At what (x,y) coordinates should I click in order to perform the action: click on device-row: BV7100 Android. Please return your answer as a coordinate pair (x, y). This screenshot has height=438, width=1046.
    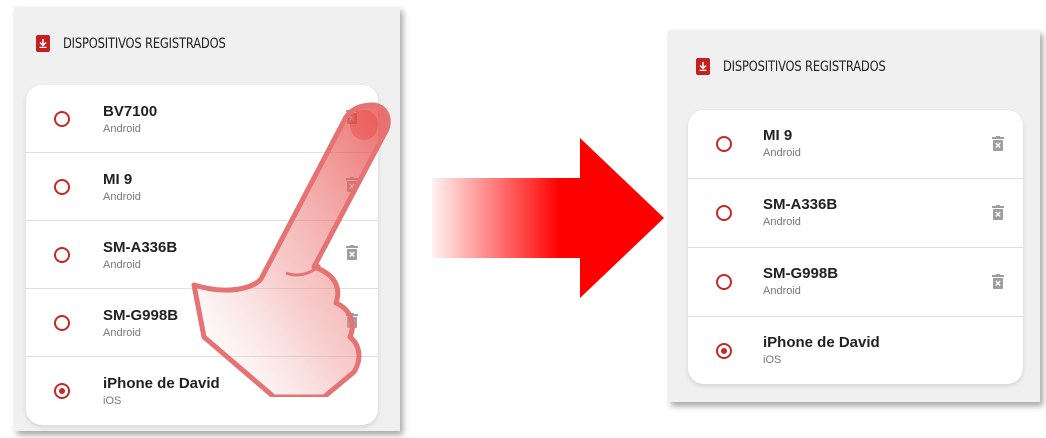
    Looking at the image, I should click on (202, 119).